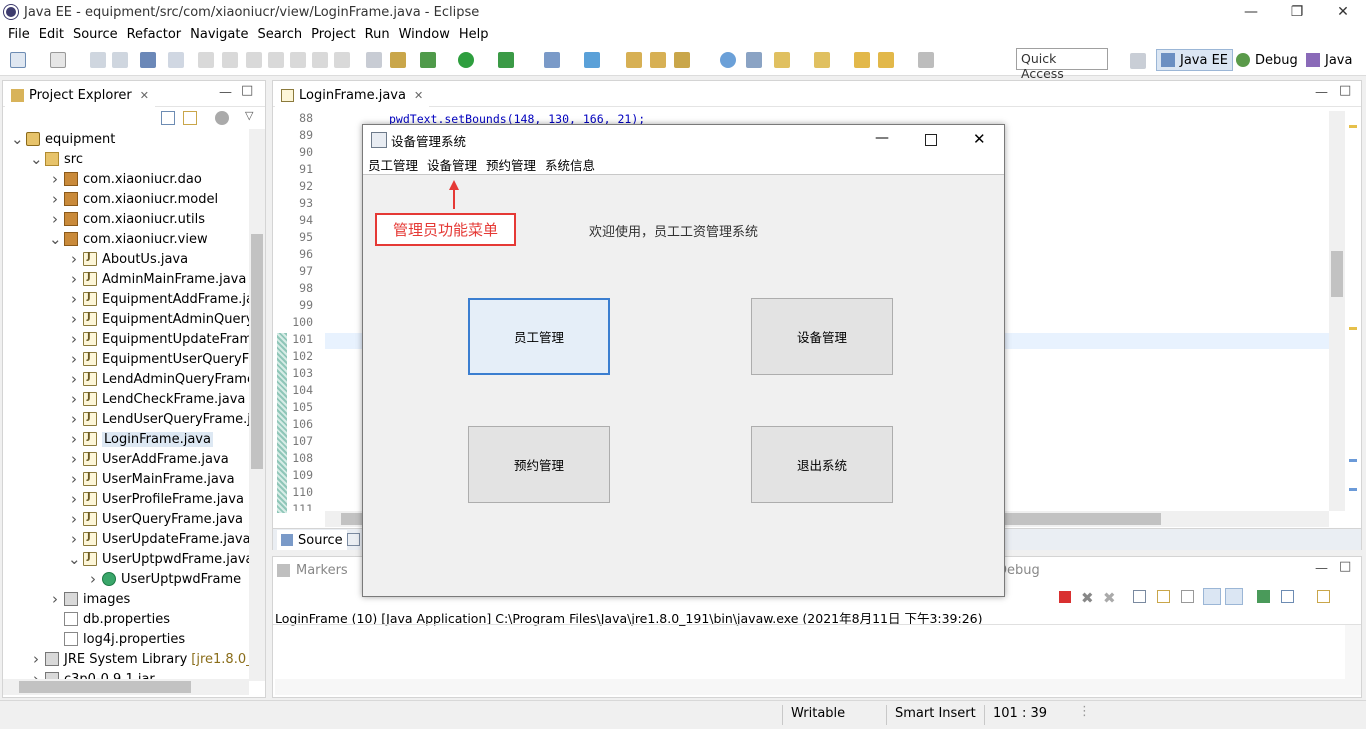  Describe the element at coordinates (506, 60) in the screenshot. I see `coverage-icon` at that location.